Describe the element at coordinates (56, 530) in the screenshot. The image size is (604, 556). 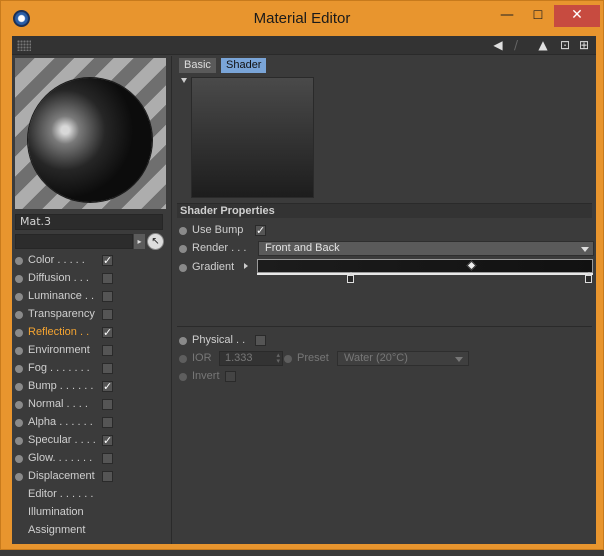
I see `extra-page-label: Assignment` at that location.